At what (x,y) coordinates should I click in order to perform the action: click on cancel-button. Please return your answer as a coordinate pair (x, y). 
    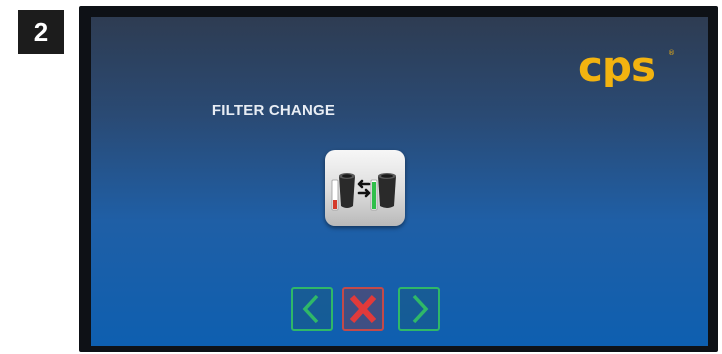
    Looking at the image, I should click on (363, 309).